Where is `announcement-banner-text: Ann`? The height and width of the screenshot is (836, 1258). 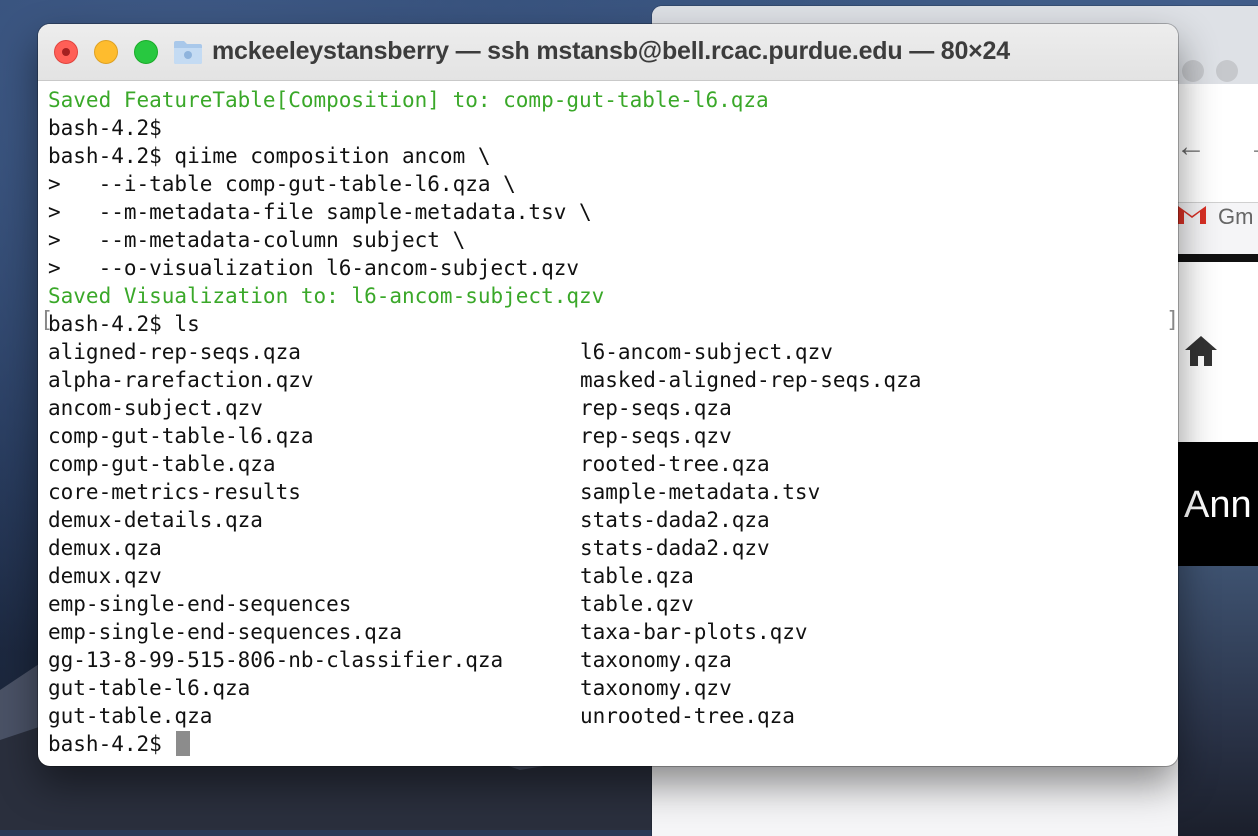
announcement-banner-text: Ann is located at coordinates (1218, 505).